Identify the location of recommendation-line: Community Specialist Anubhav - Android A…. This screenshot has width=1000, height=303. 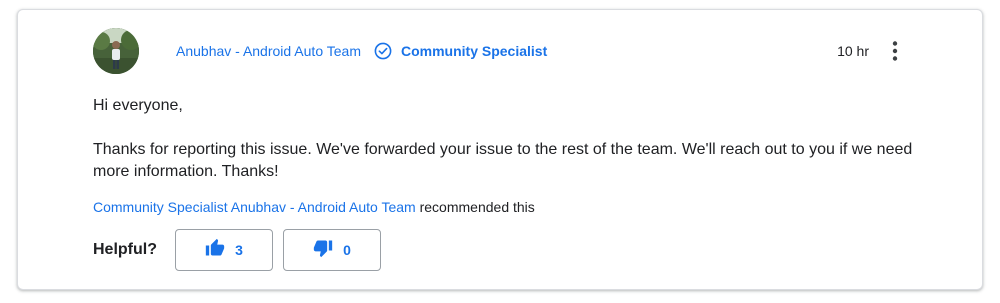
(314, 207).